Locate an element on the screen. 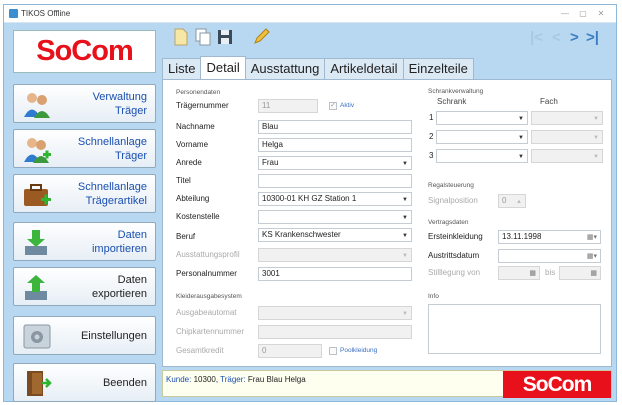  title-bar: TIKOS Offline — ▢ ✕ is located at coordinates (310, 14).